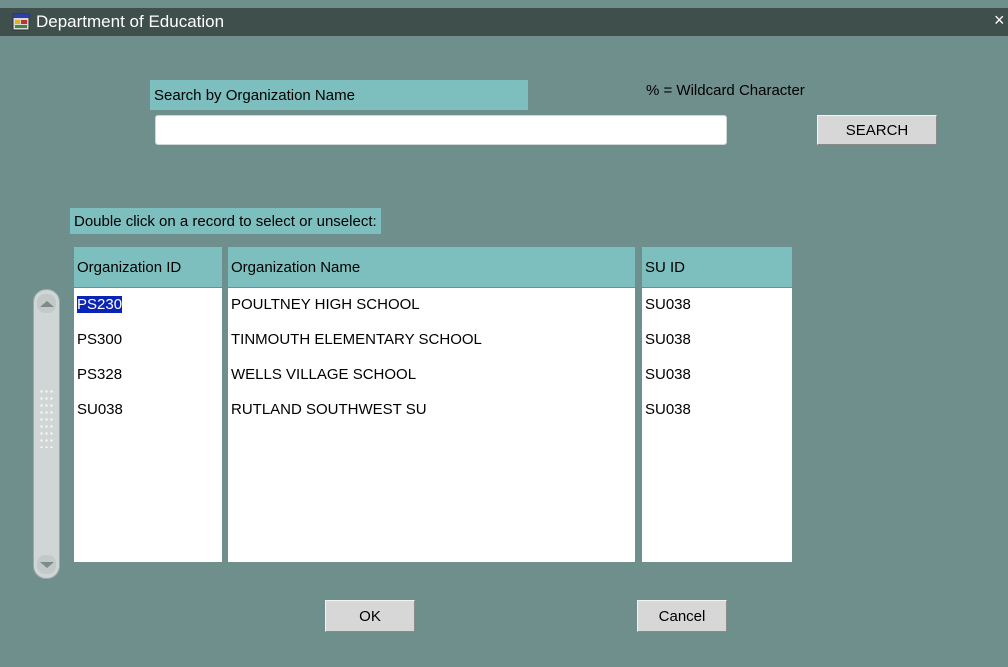 The width and height of the screenshot is (1008, 667). What do you see at coordinates (46, 418) in the screenshot?
I see `scroll-grip-icon` at bounding box center [46, 418].